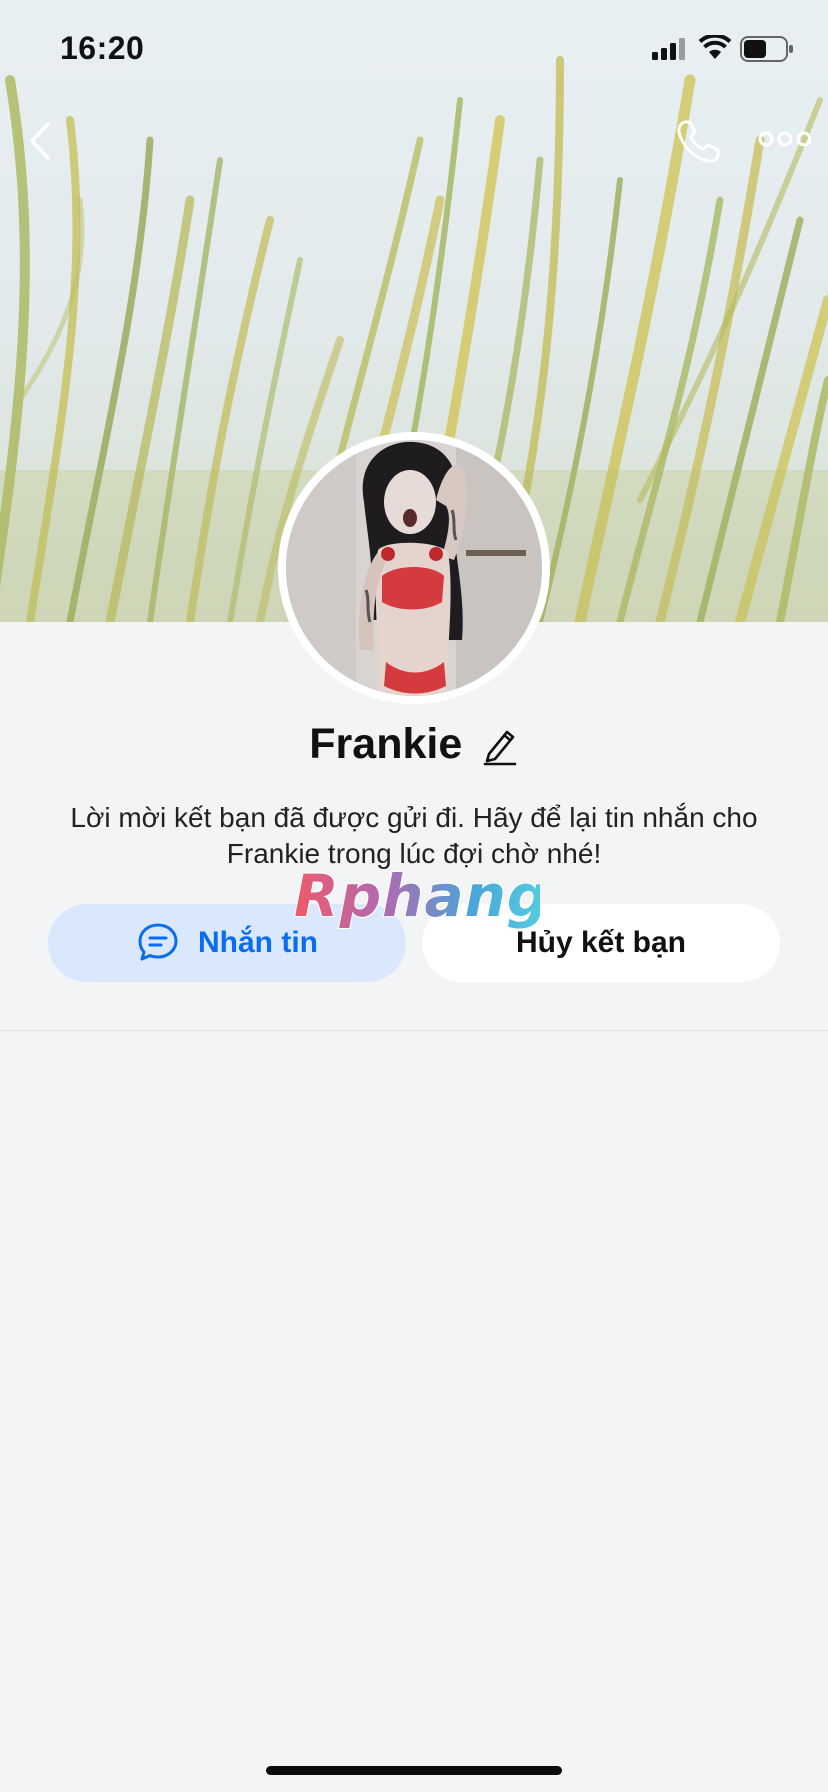  I want to click on back-button, so click(44, 141).